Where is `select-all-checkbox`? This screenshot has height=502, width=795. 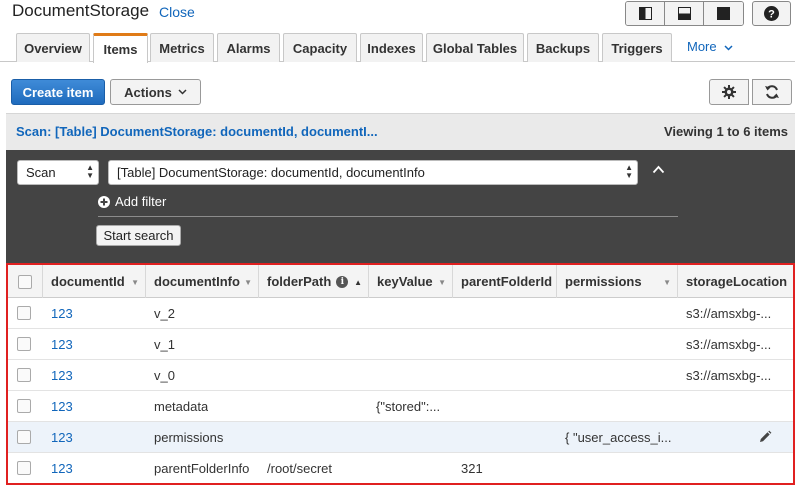
select-all-checkbox is located at coordinates (25, 281).